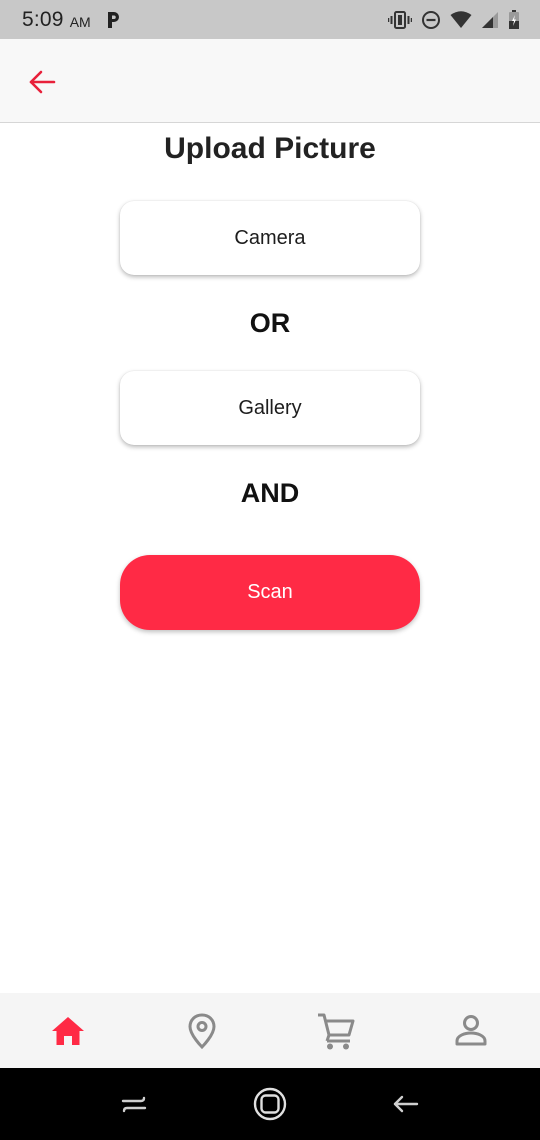 This screenshot has width=540, height=1140. What do you see at coordinates (270, 81) in the screenshot?
I see `app-bar` at bounding box center [270, 81].